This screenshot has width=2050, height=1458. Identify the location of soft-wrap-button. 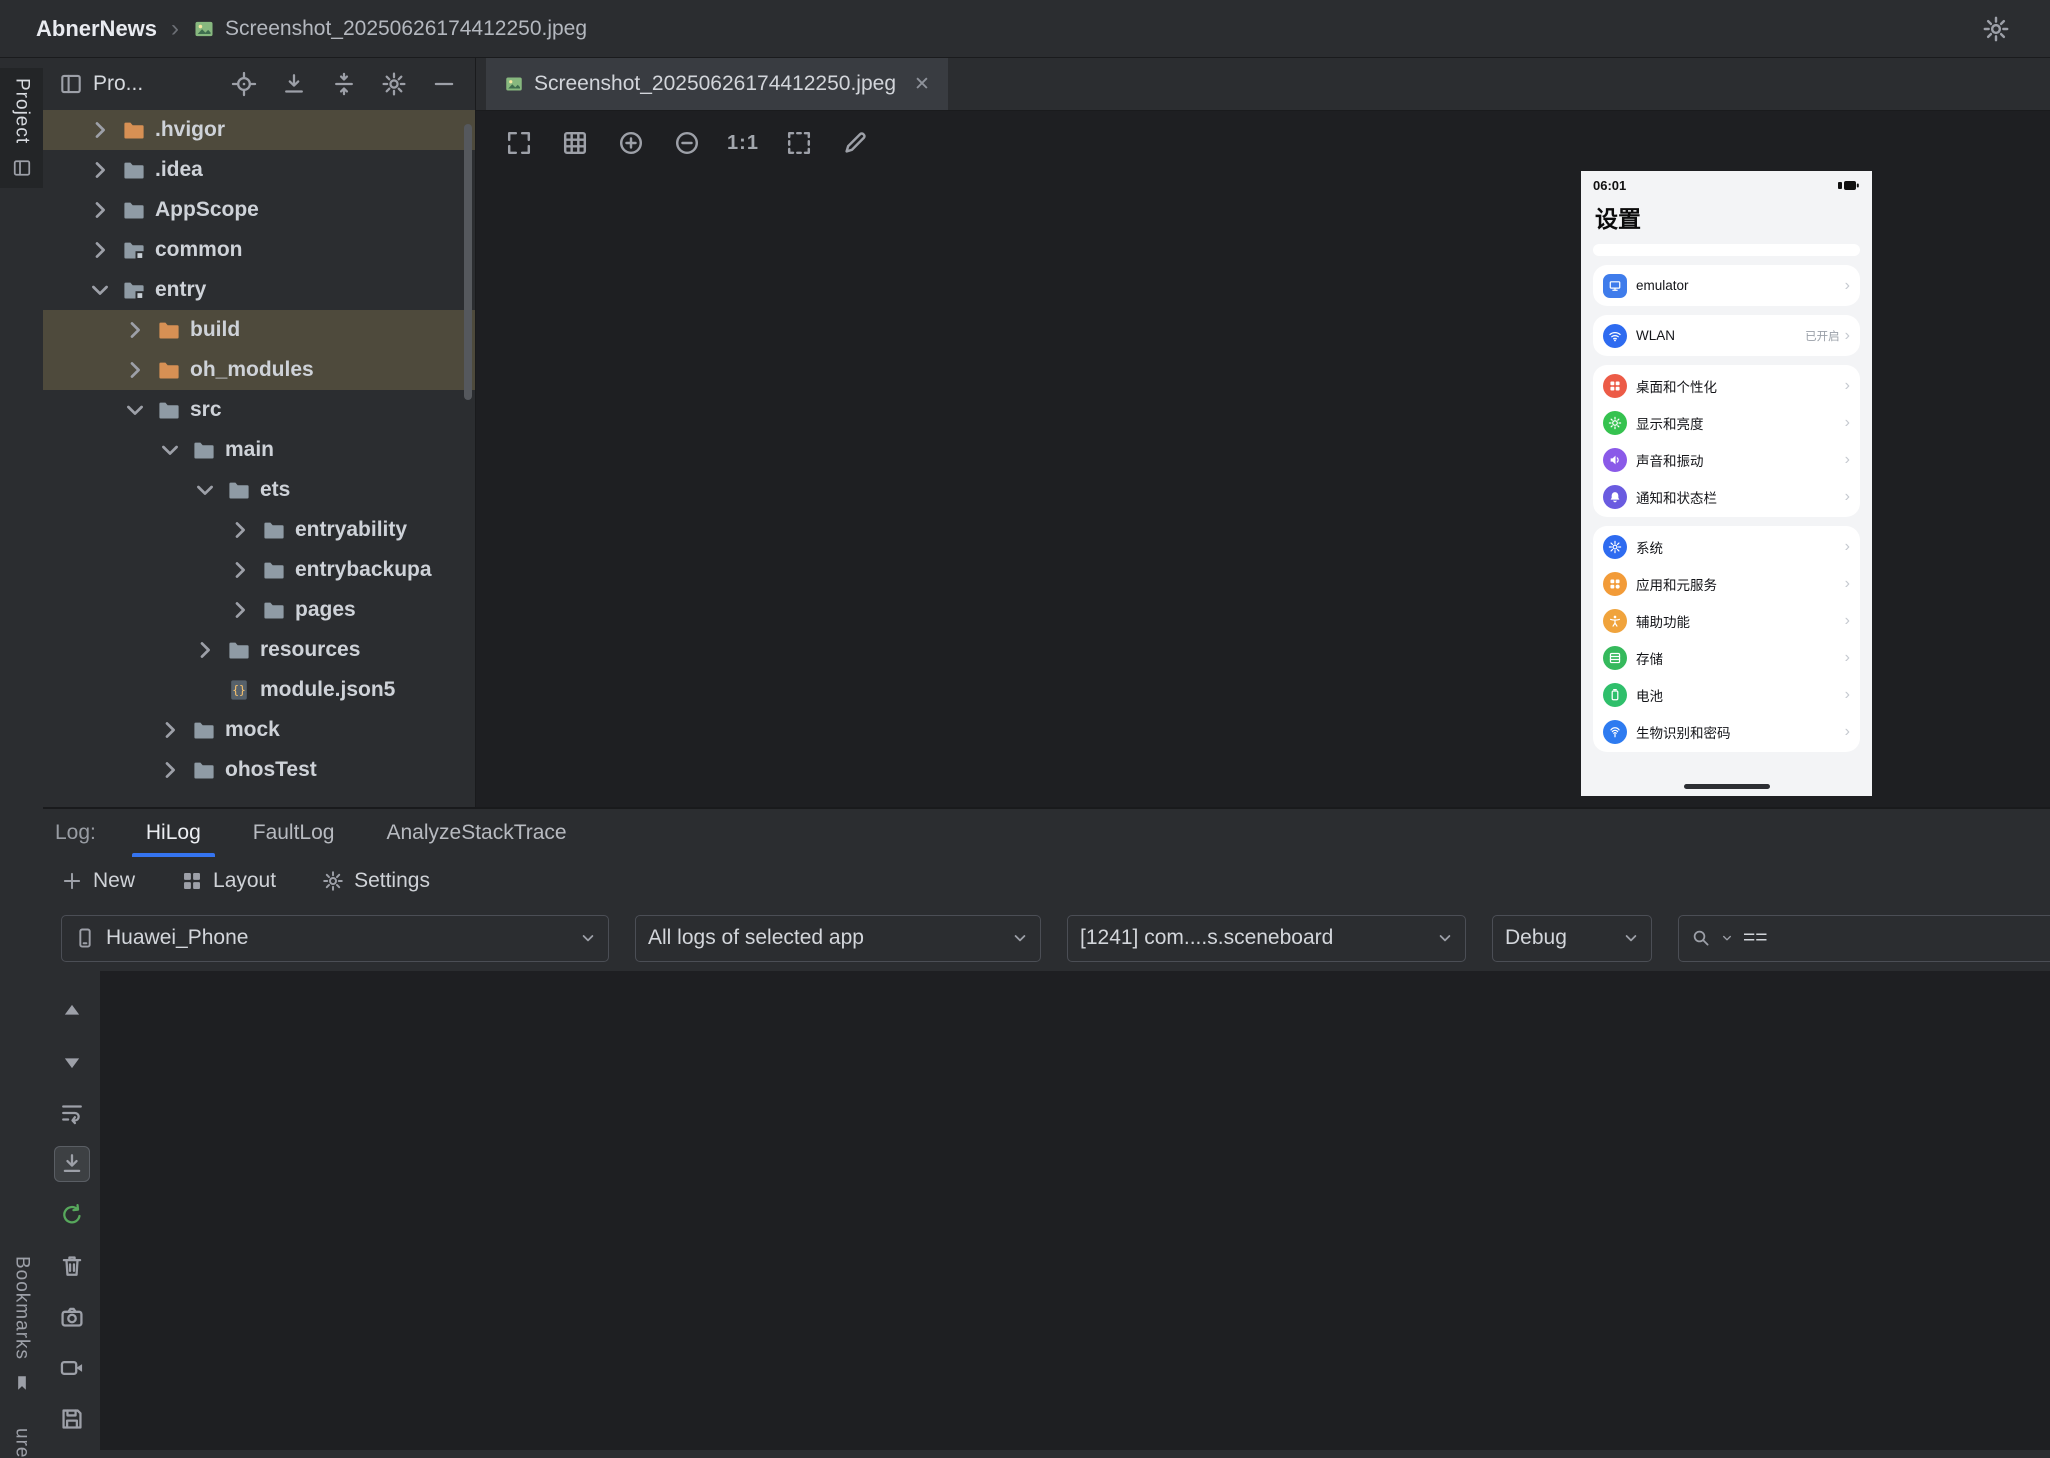
(72, 1113).